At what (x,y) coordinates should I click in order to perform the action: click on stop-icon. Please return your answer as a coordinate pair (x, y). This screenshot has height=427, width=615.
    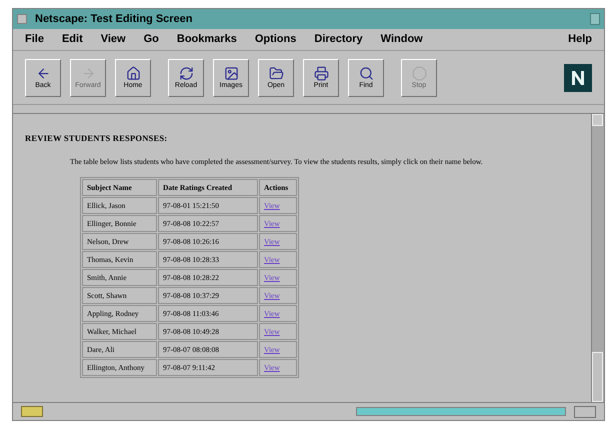
    Looking at the image, I should click on (419, 73).